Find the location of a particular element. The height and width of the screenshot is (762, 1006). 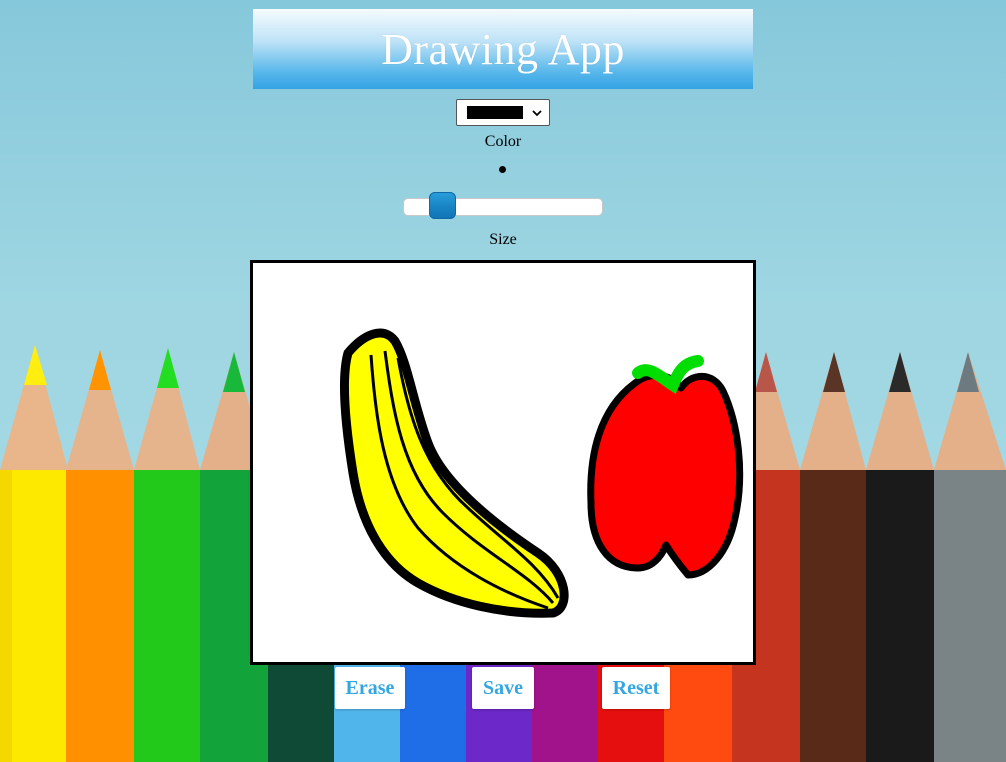

save-button: Save is located at coordinates (503, 688).